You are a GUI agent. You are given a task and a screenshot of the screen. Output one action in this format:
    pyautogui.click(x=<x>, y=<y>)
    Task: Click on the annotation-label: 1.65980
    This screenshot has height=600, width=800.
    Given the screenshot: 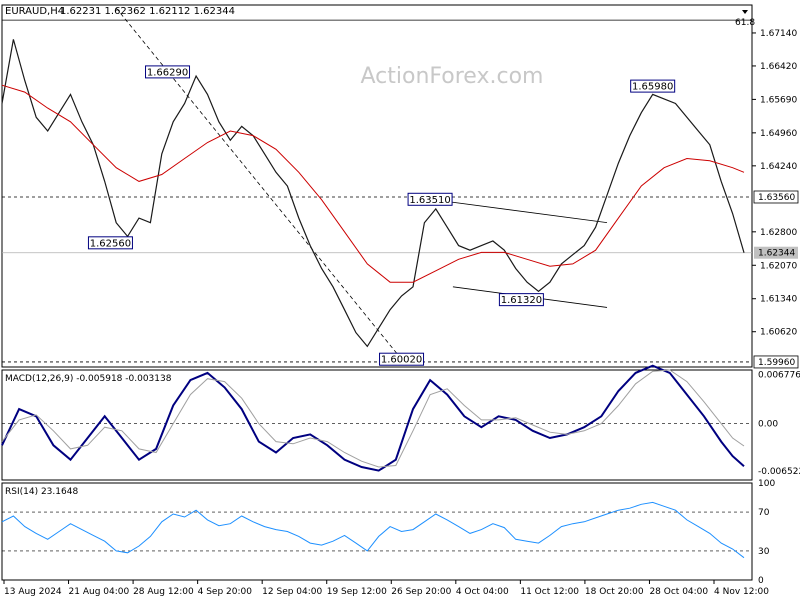 What is the action you would take?
    pyautogui.click(x=652, y=87)
    